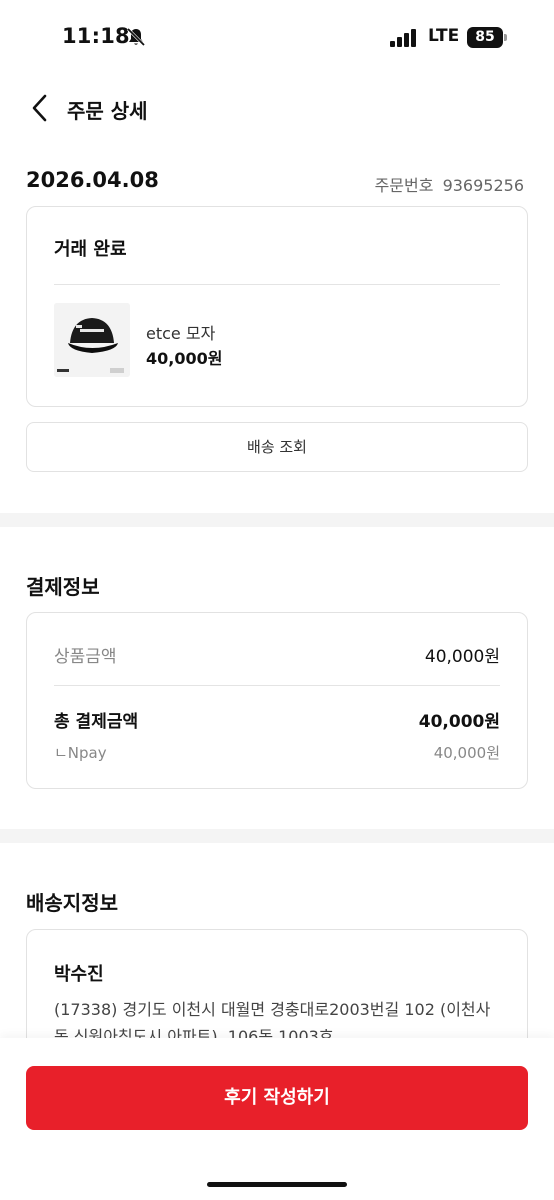 The width and height of the screenshot is (554, 1200). What do you see at coordinates (459, 722) in the screenshot?
I see `total-amount-value: 40,000원` at bounding box center [459, 722].